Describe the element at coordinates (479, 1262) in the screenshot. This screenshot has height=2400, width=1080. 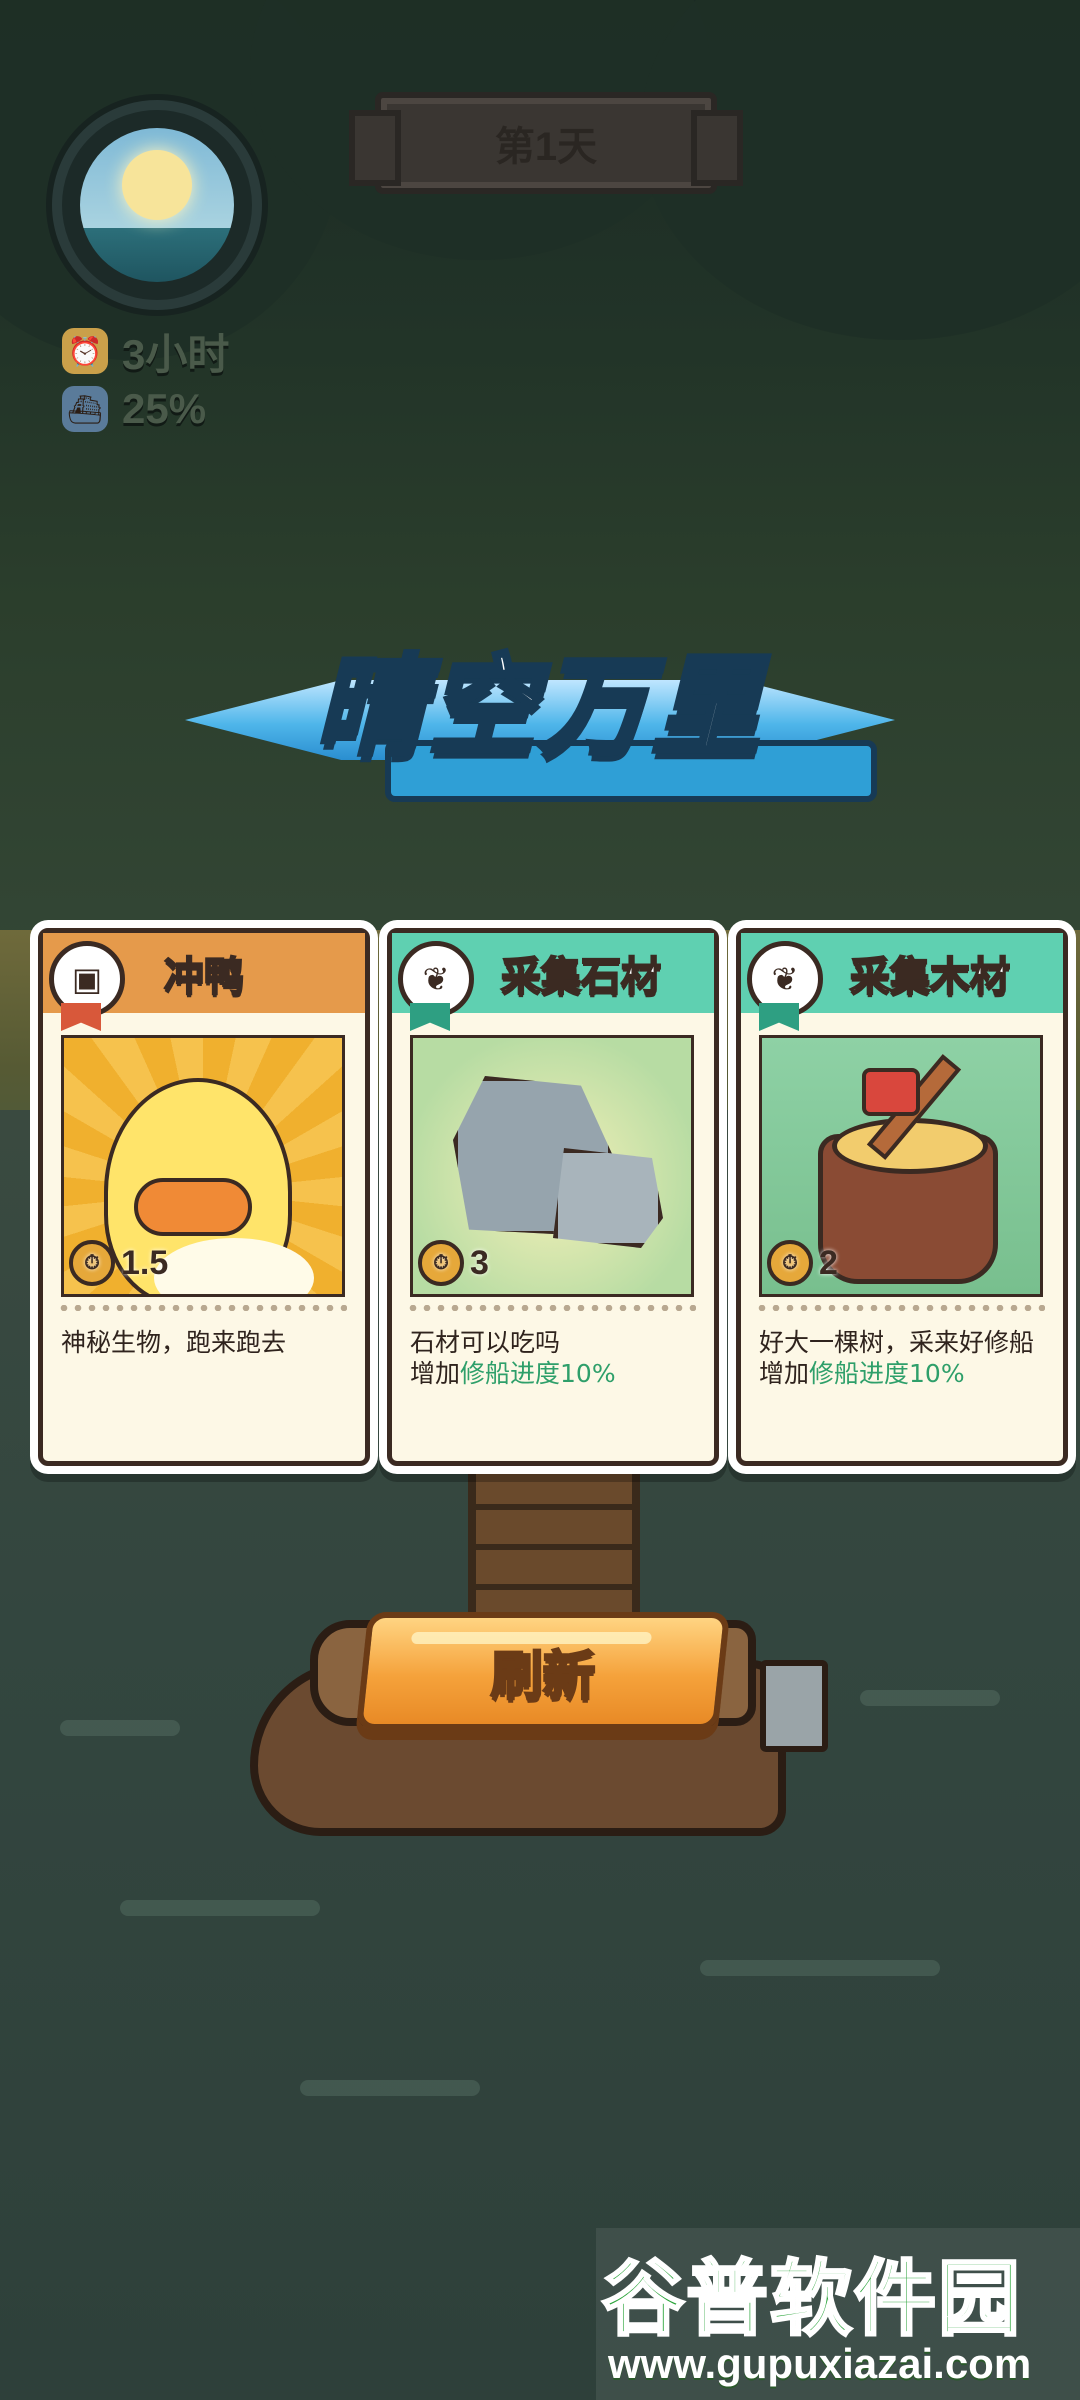
I see `card-cost-value: 3` at that location.